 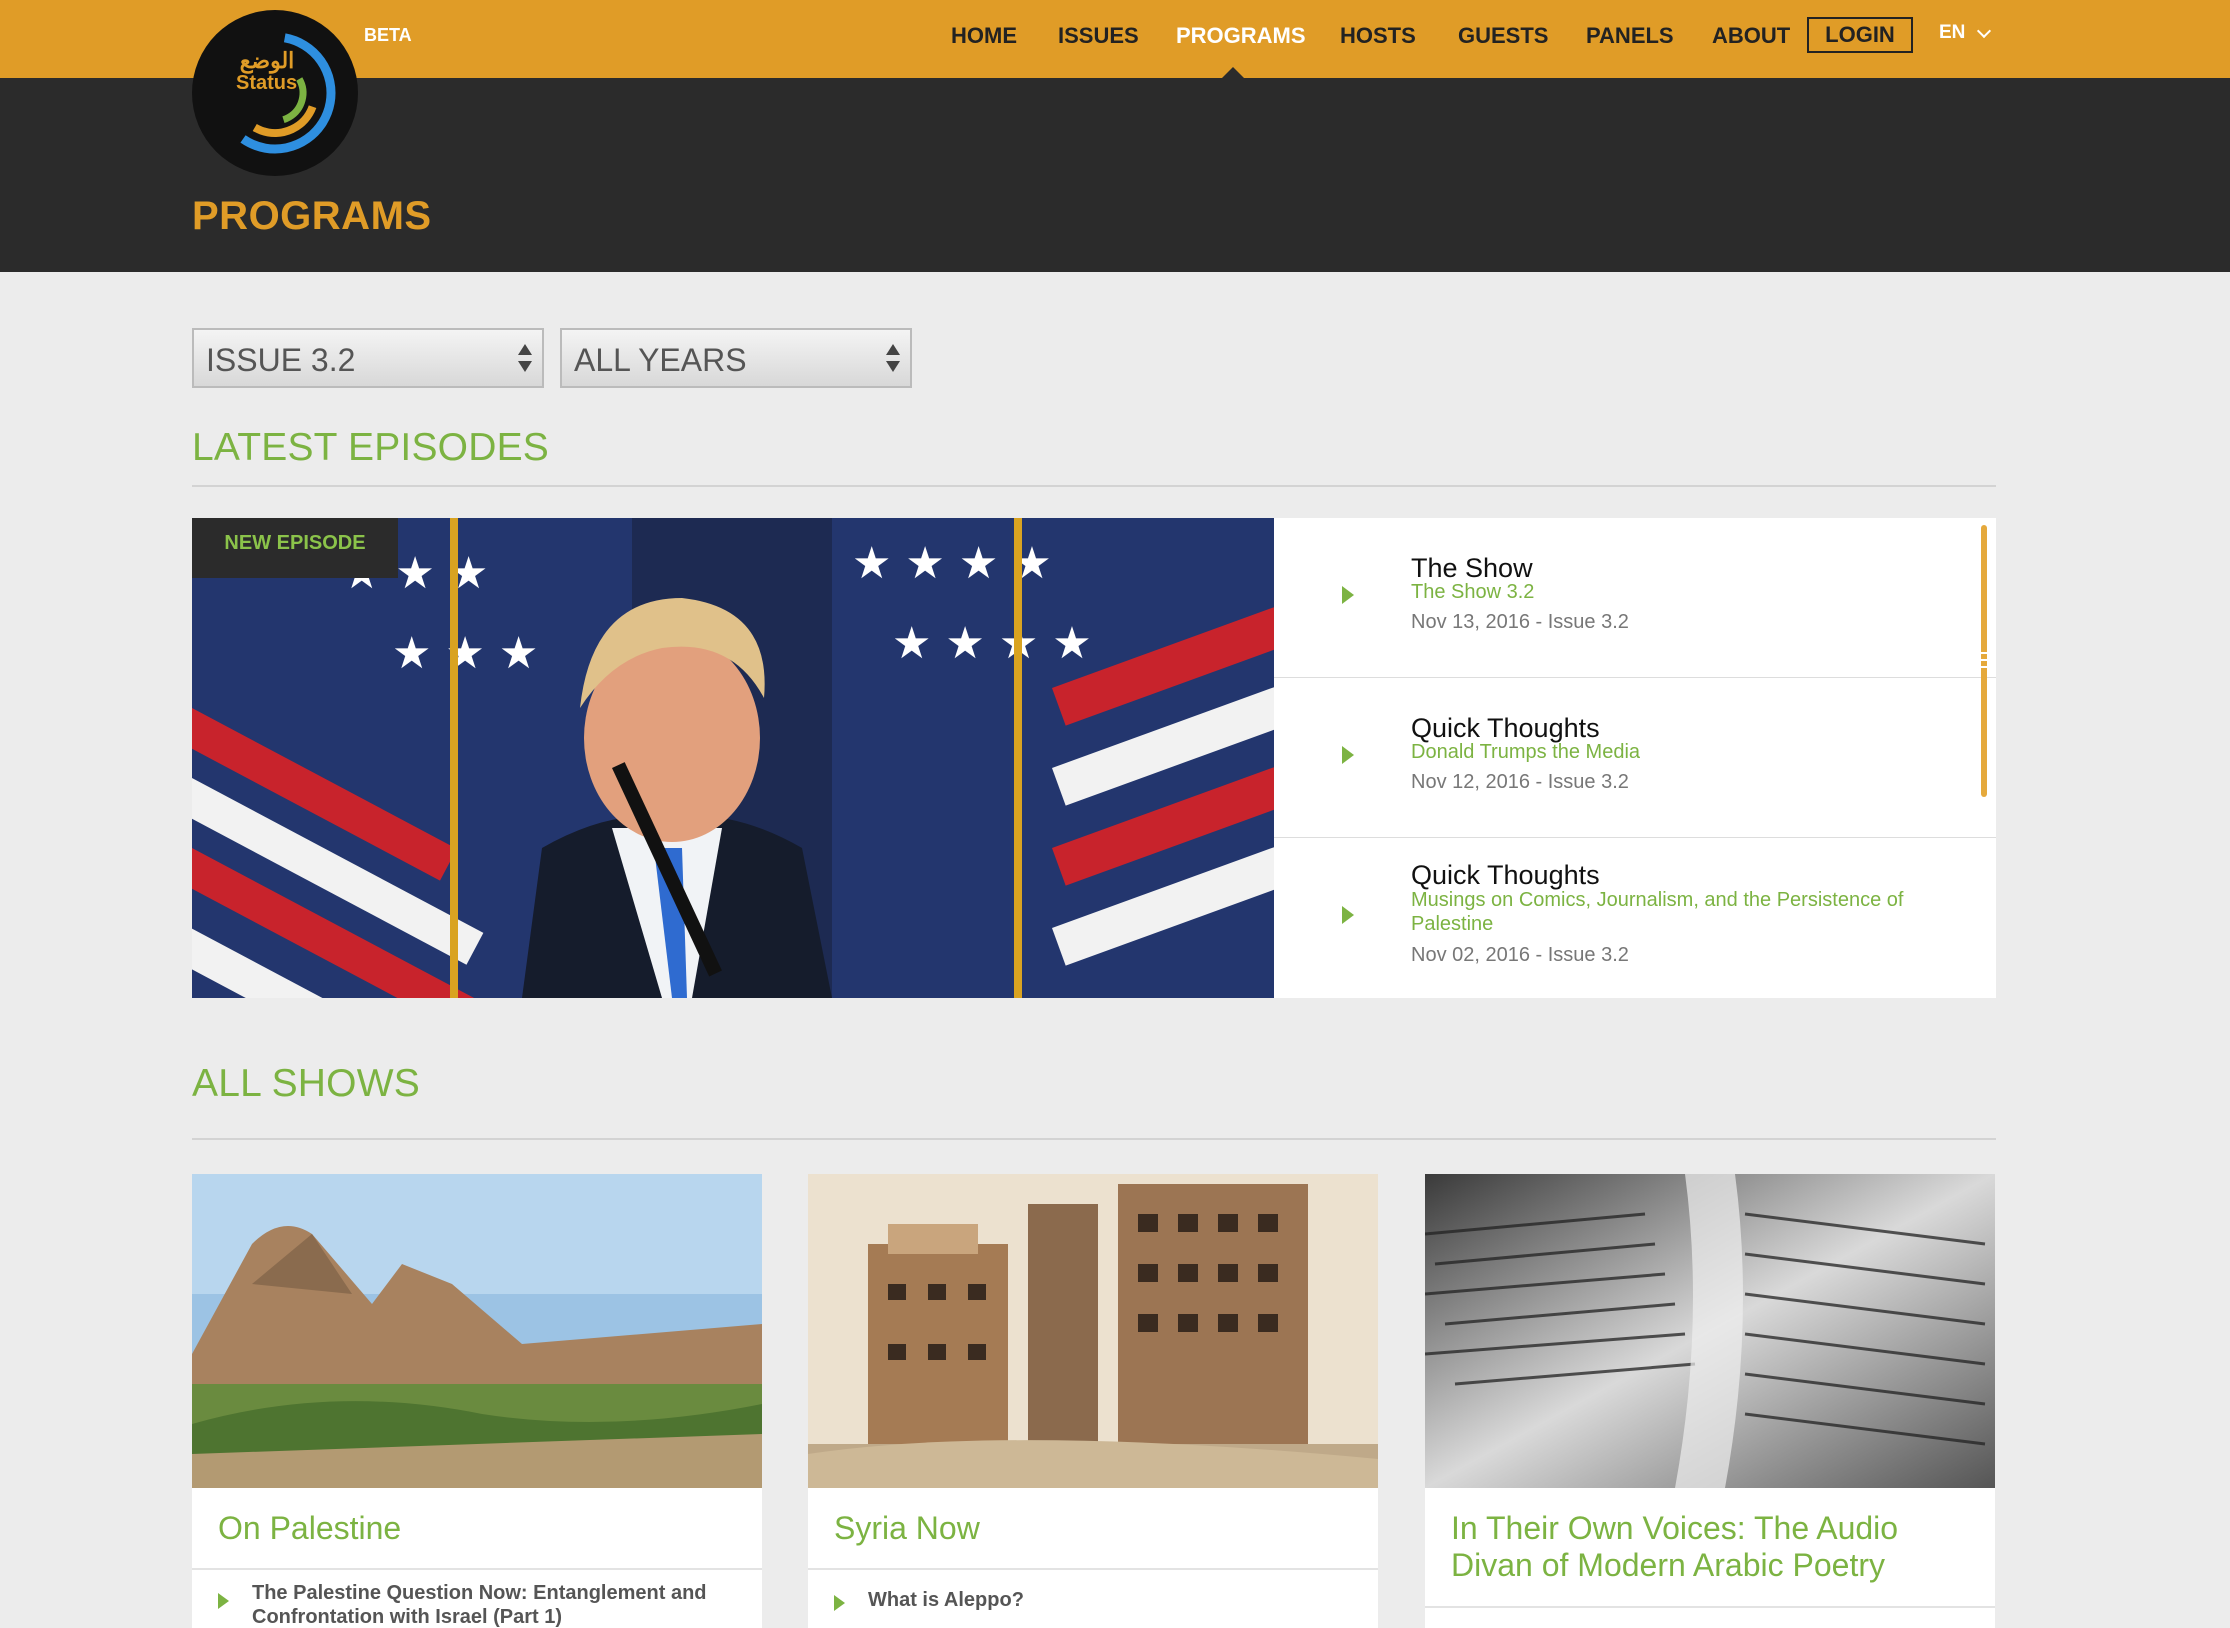 I want to click on episode-date: Nov 13, 2016 - Issue 3.2, so click(x=1520, y=622).